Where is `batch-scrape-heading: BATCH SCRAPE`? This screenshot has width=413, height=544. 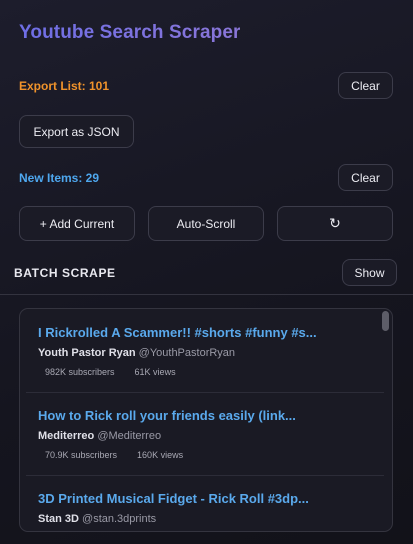
batch-scrape-heading: BATCH SCRAPE is located at coordinates (65, 273).